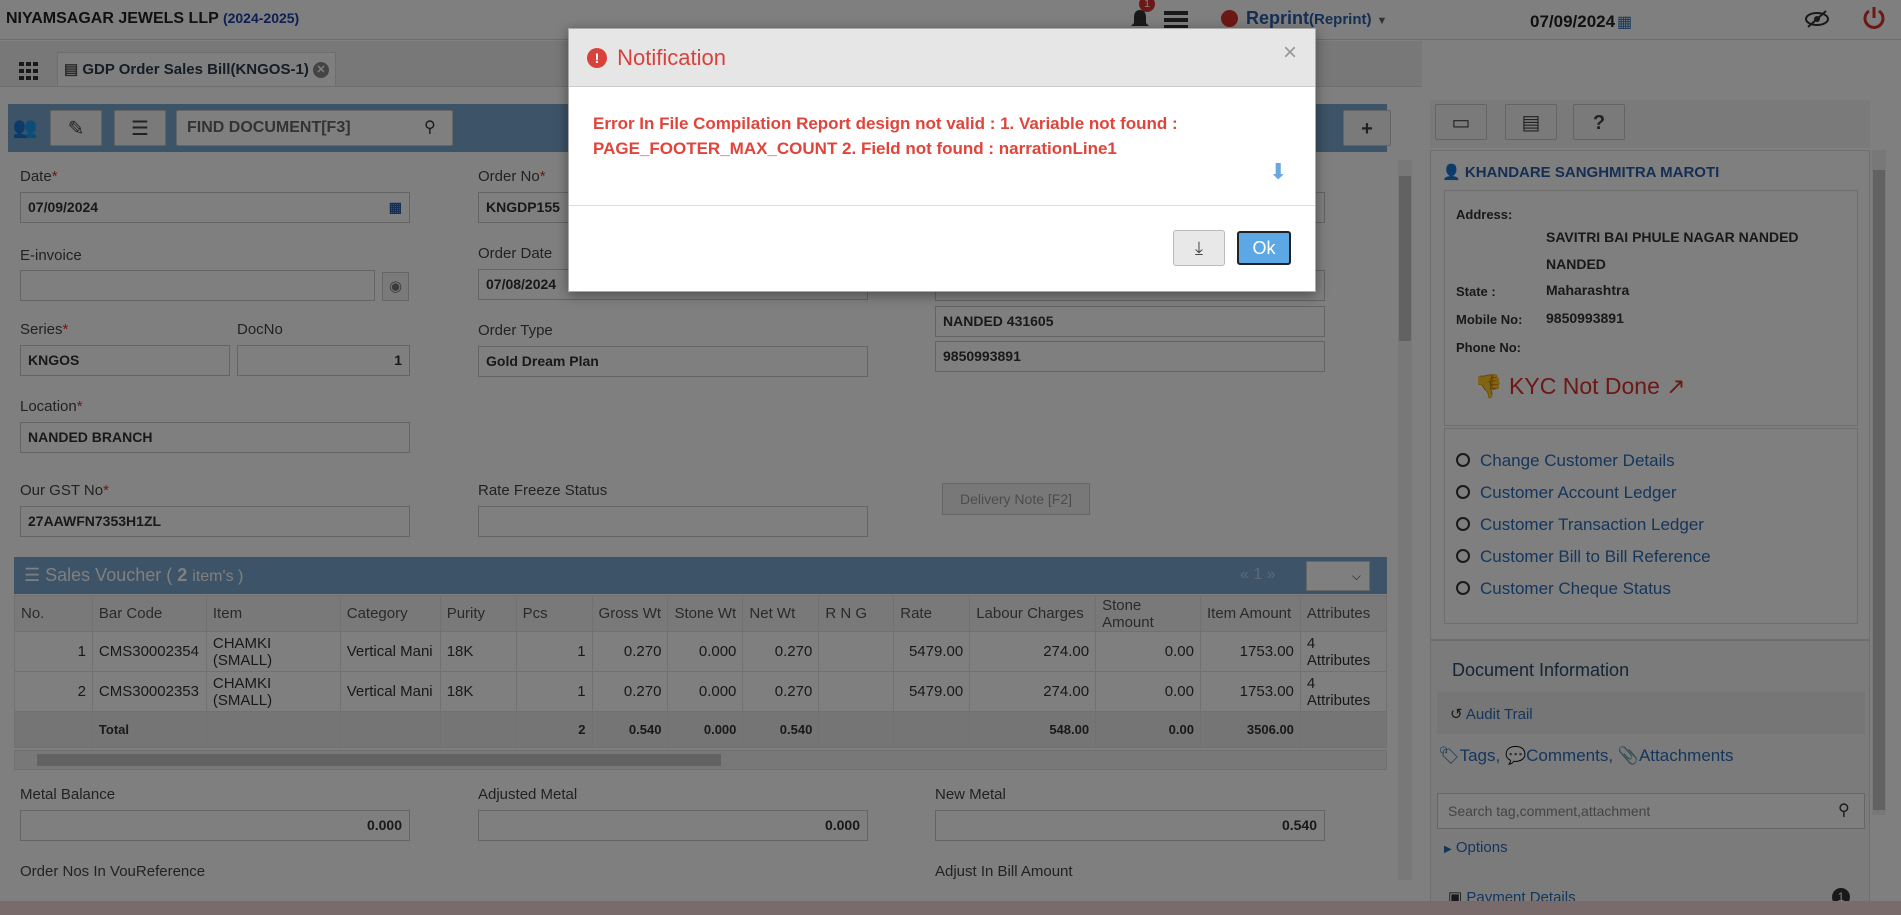  I want to click on ok-button: Ok, so click(1264, 248).